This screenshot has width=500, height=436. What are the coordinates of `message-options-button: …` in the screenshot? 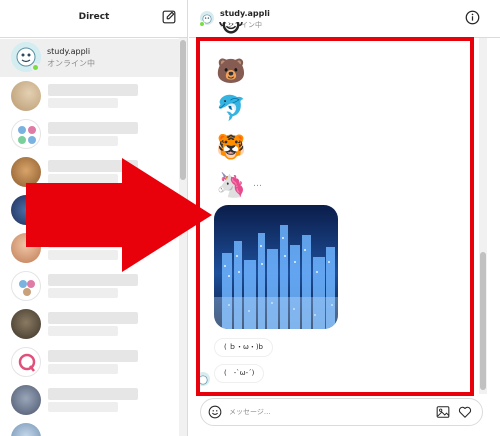 It's located at (257, 184).